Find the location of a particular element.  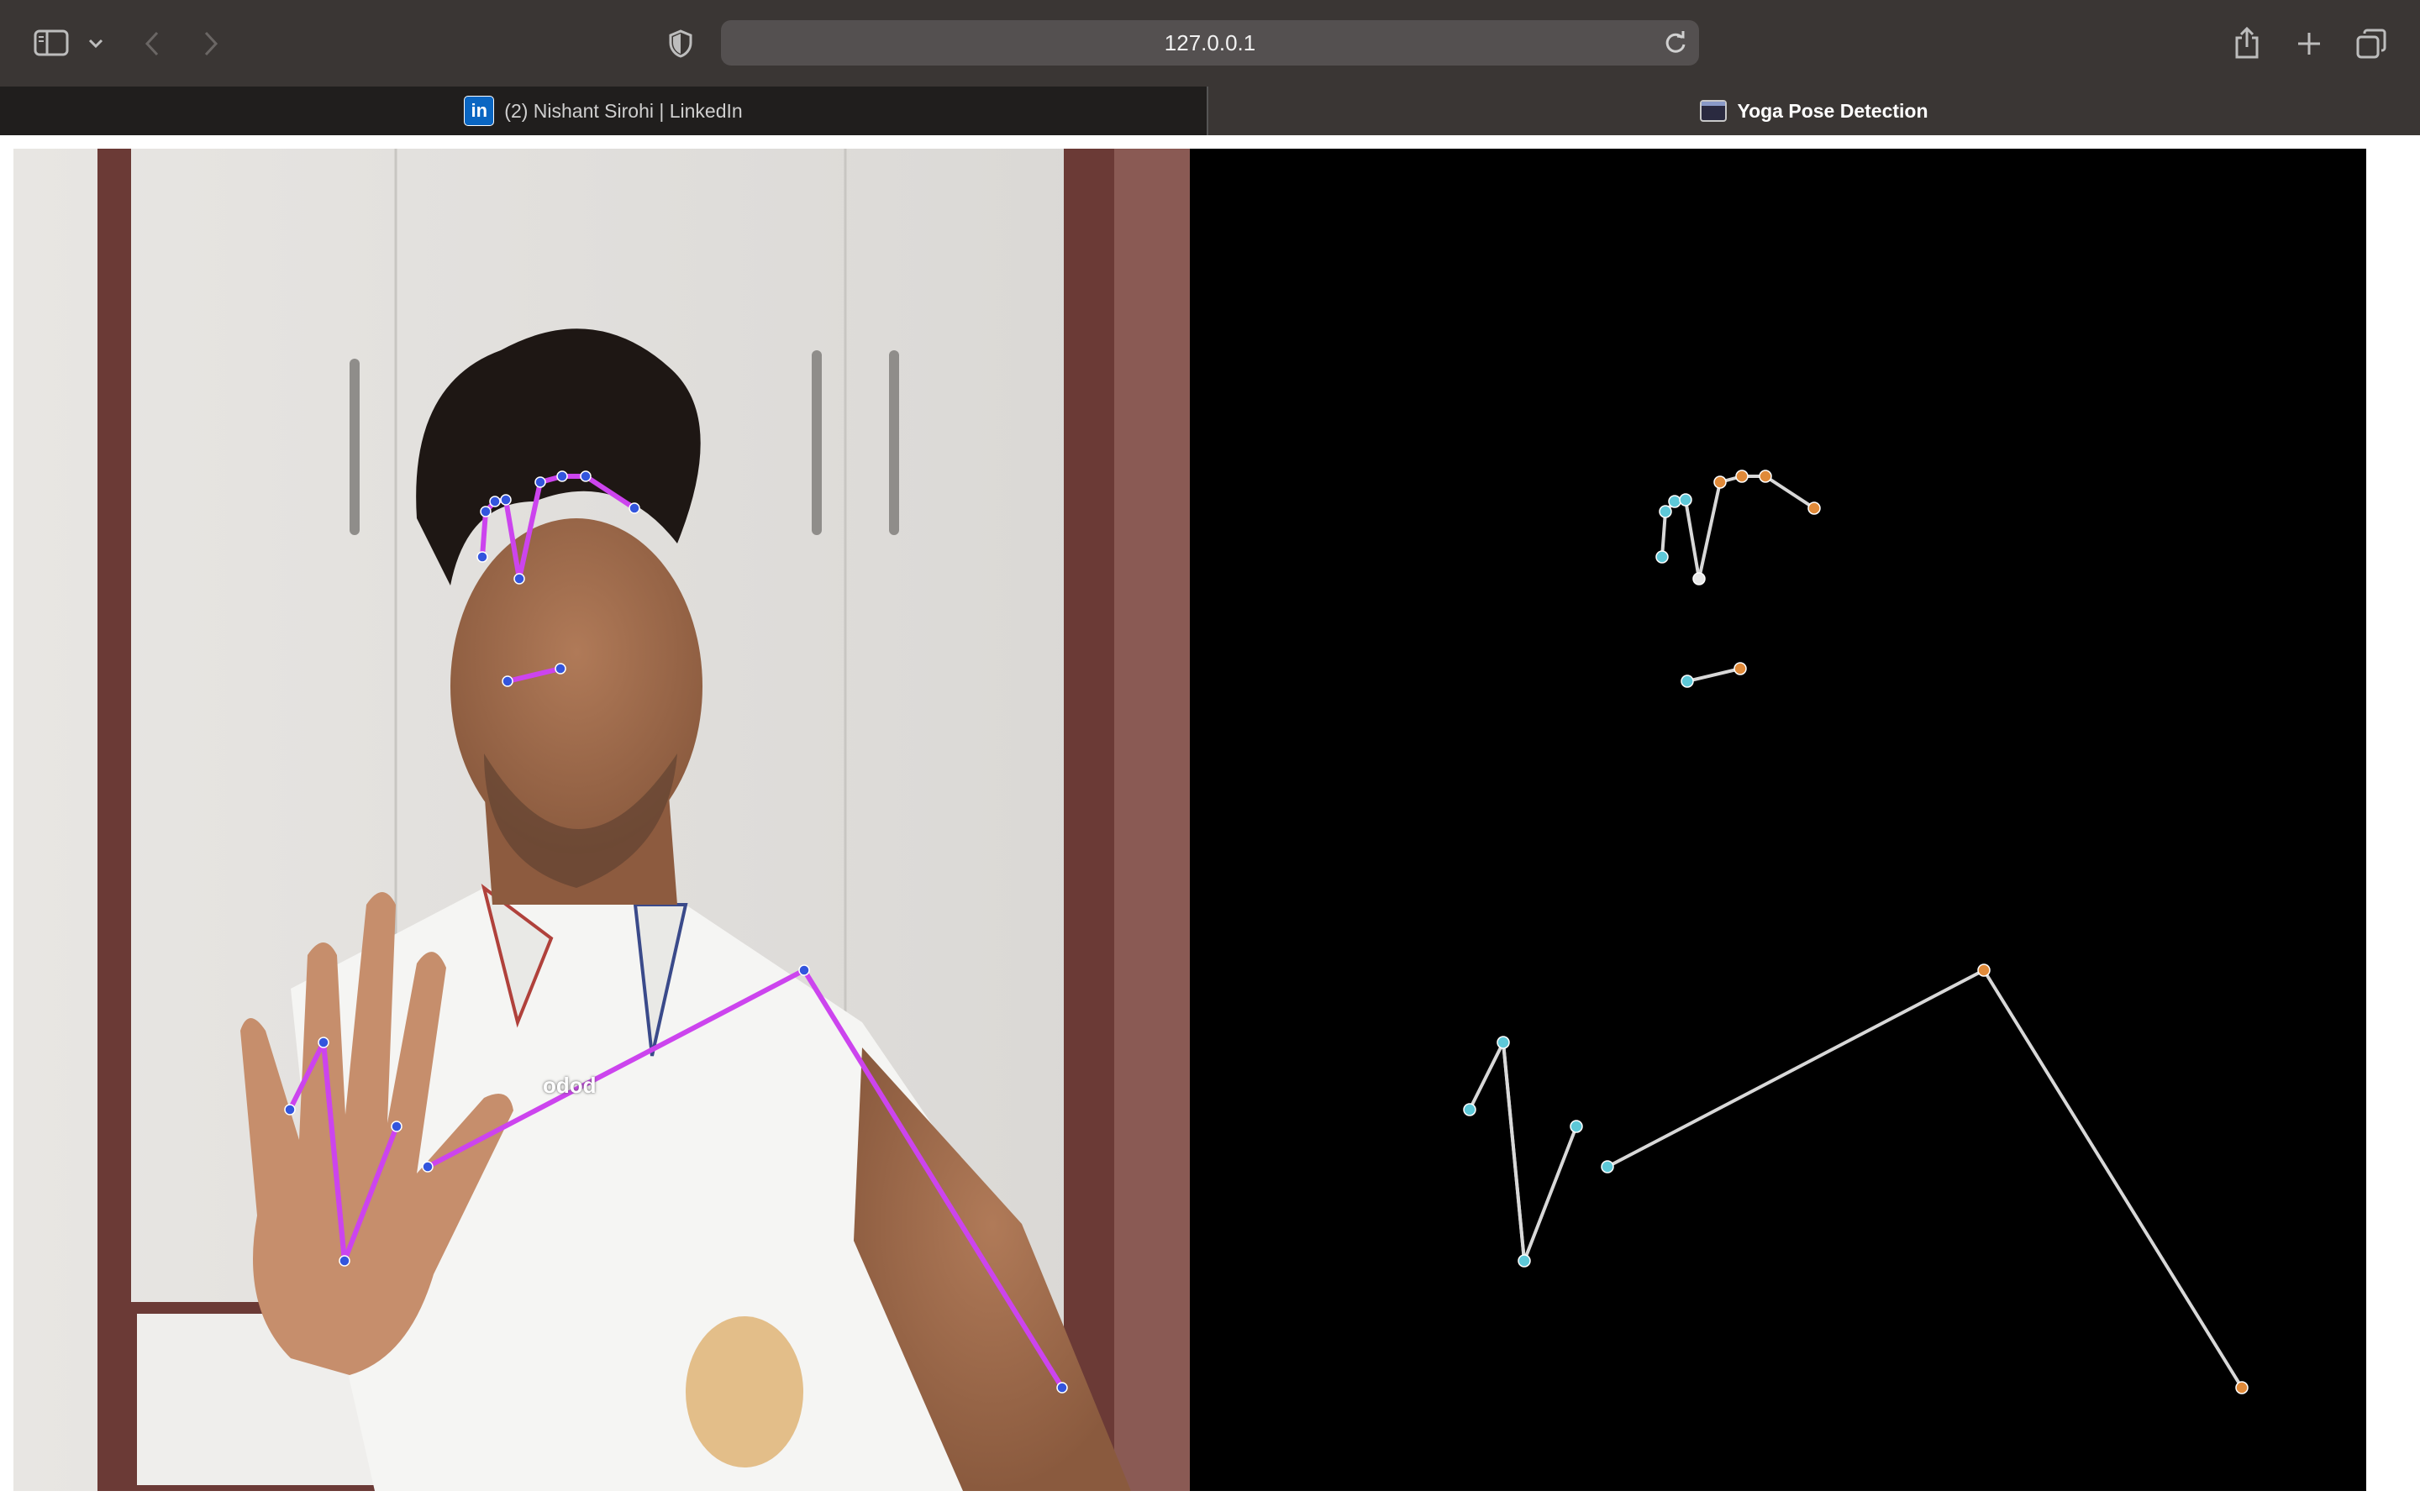

sidebar-menu-button is located at coordinates (96, 43).